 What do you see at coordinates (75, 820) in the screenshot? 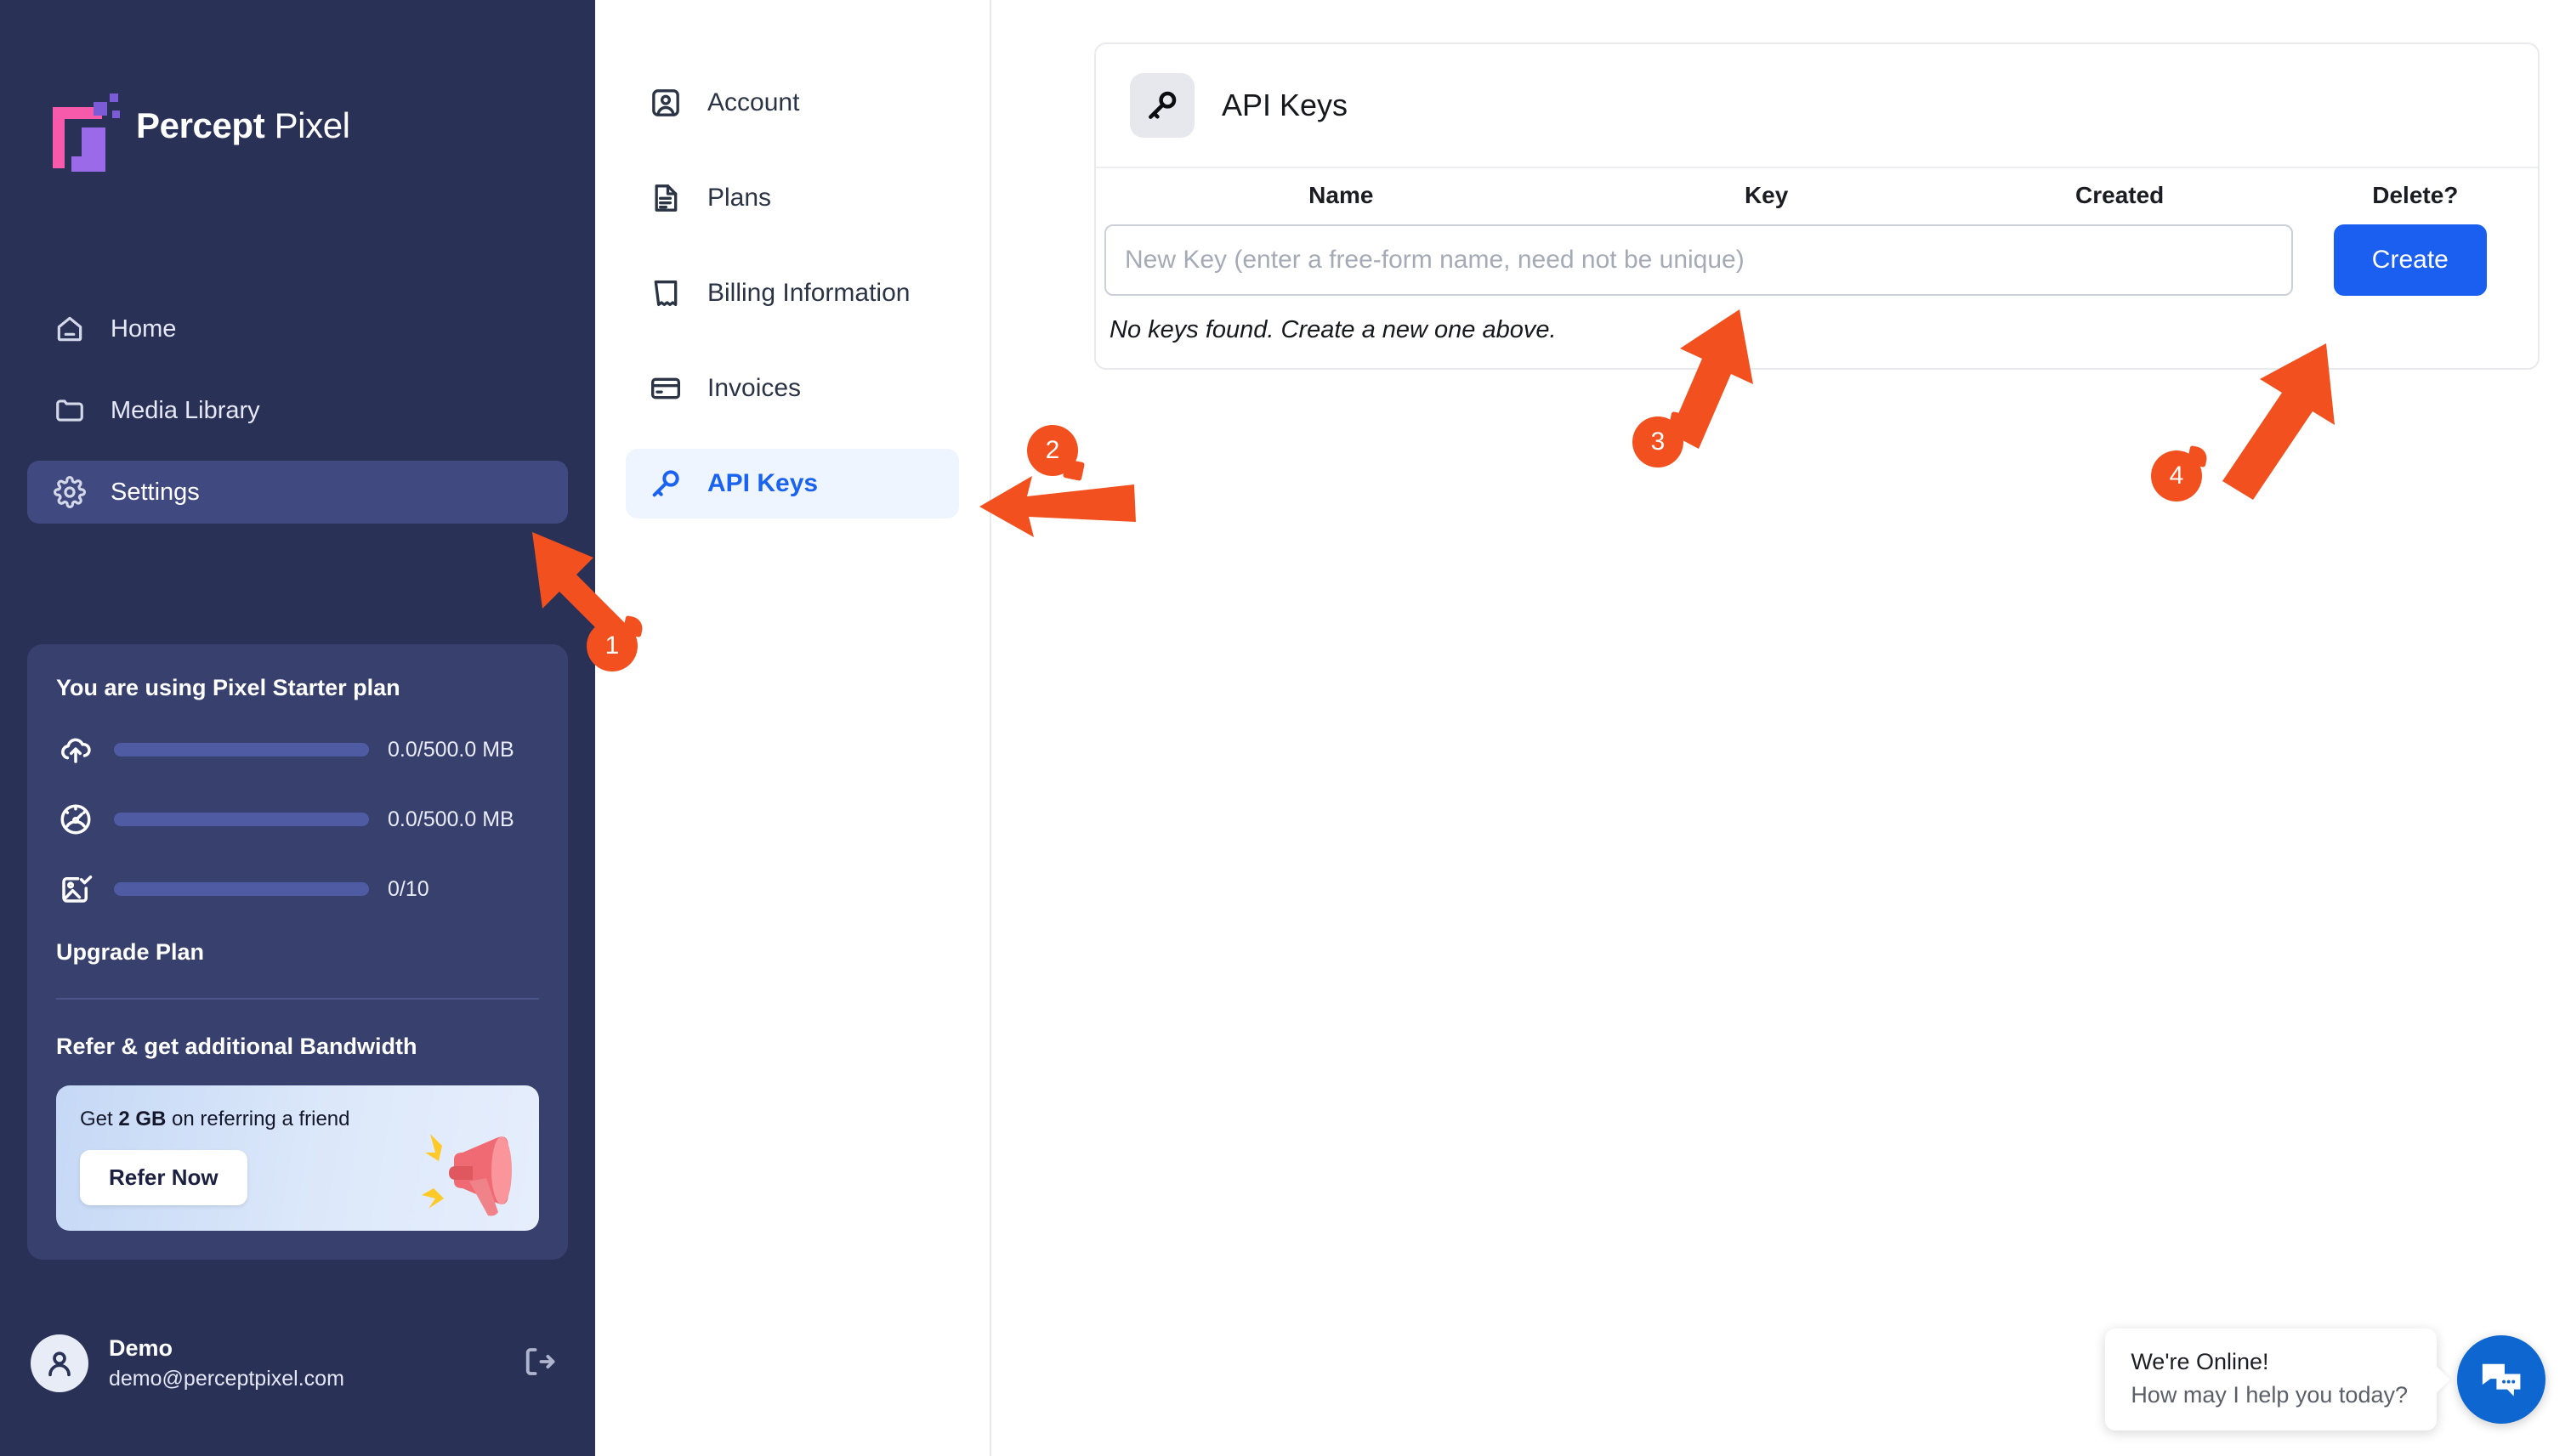
I see `speedometer-icon` at bounding box center [75, 820].